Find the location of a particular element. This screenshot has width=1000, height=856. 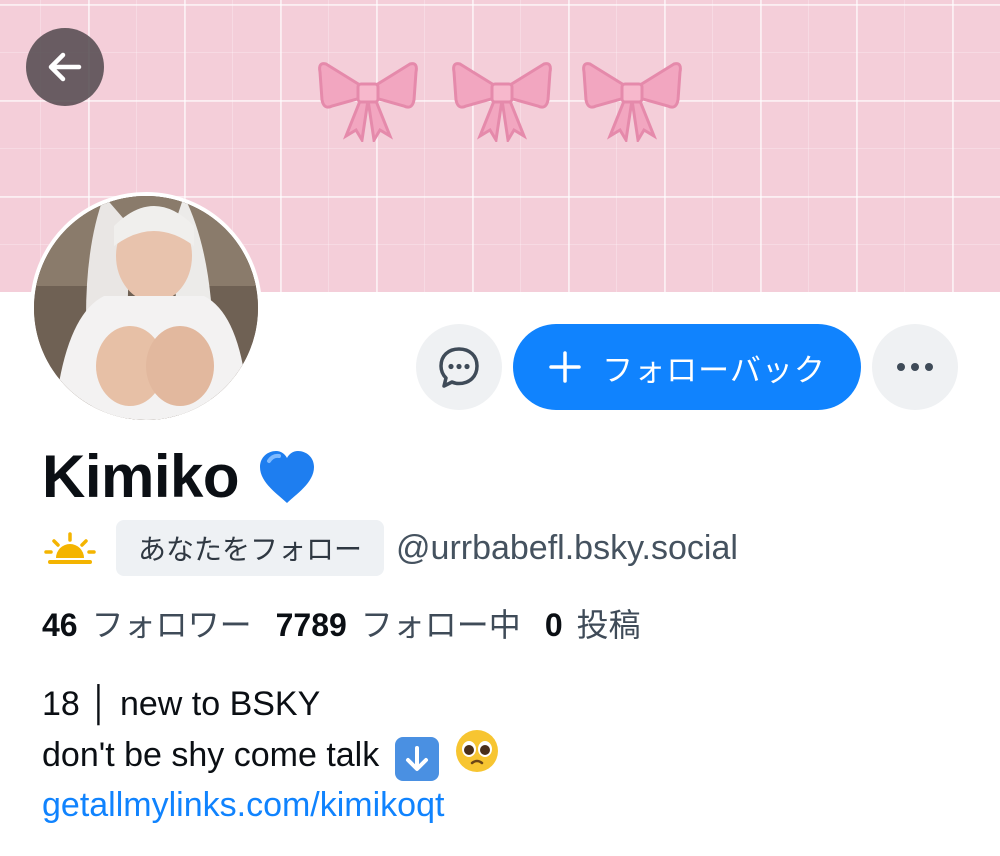

posts-count: 0 is located at coordinates (553, 625).